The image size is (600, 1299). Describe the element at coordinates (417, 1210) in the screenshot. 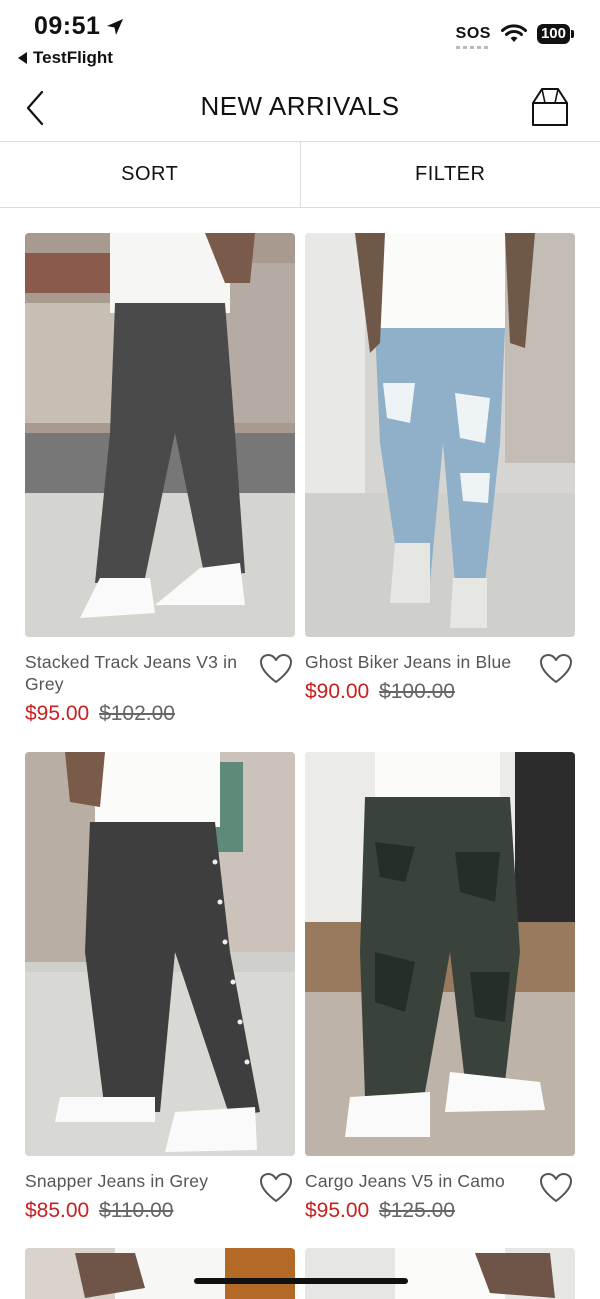

I see `original-price: $125.00` at that location.